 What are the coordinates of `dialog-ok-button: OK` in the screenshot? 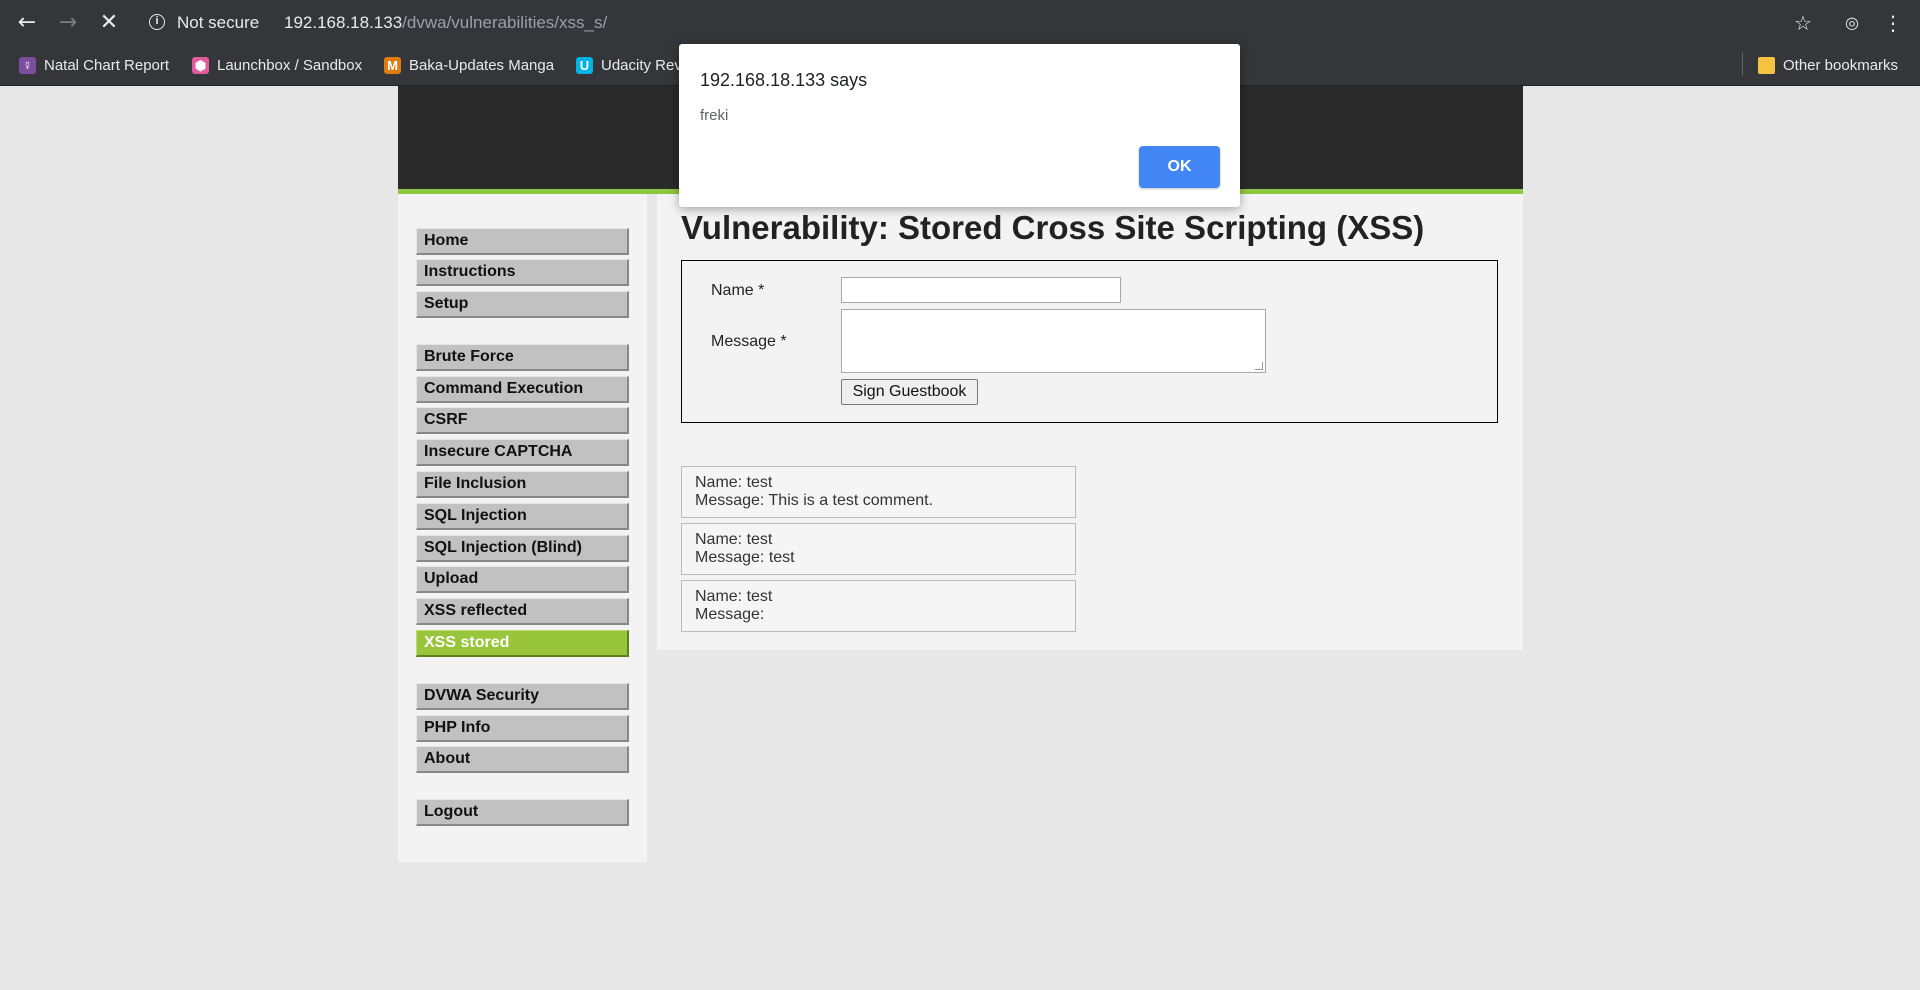 It's located at (1179, 167).